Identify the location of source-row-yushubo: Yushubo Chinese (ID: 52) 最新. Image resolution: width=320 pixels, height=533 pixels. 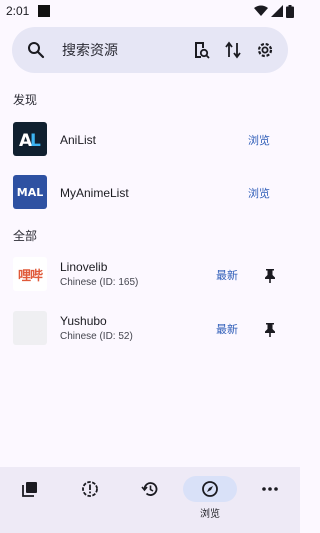
(150, 328).